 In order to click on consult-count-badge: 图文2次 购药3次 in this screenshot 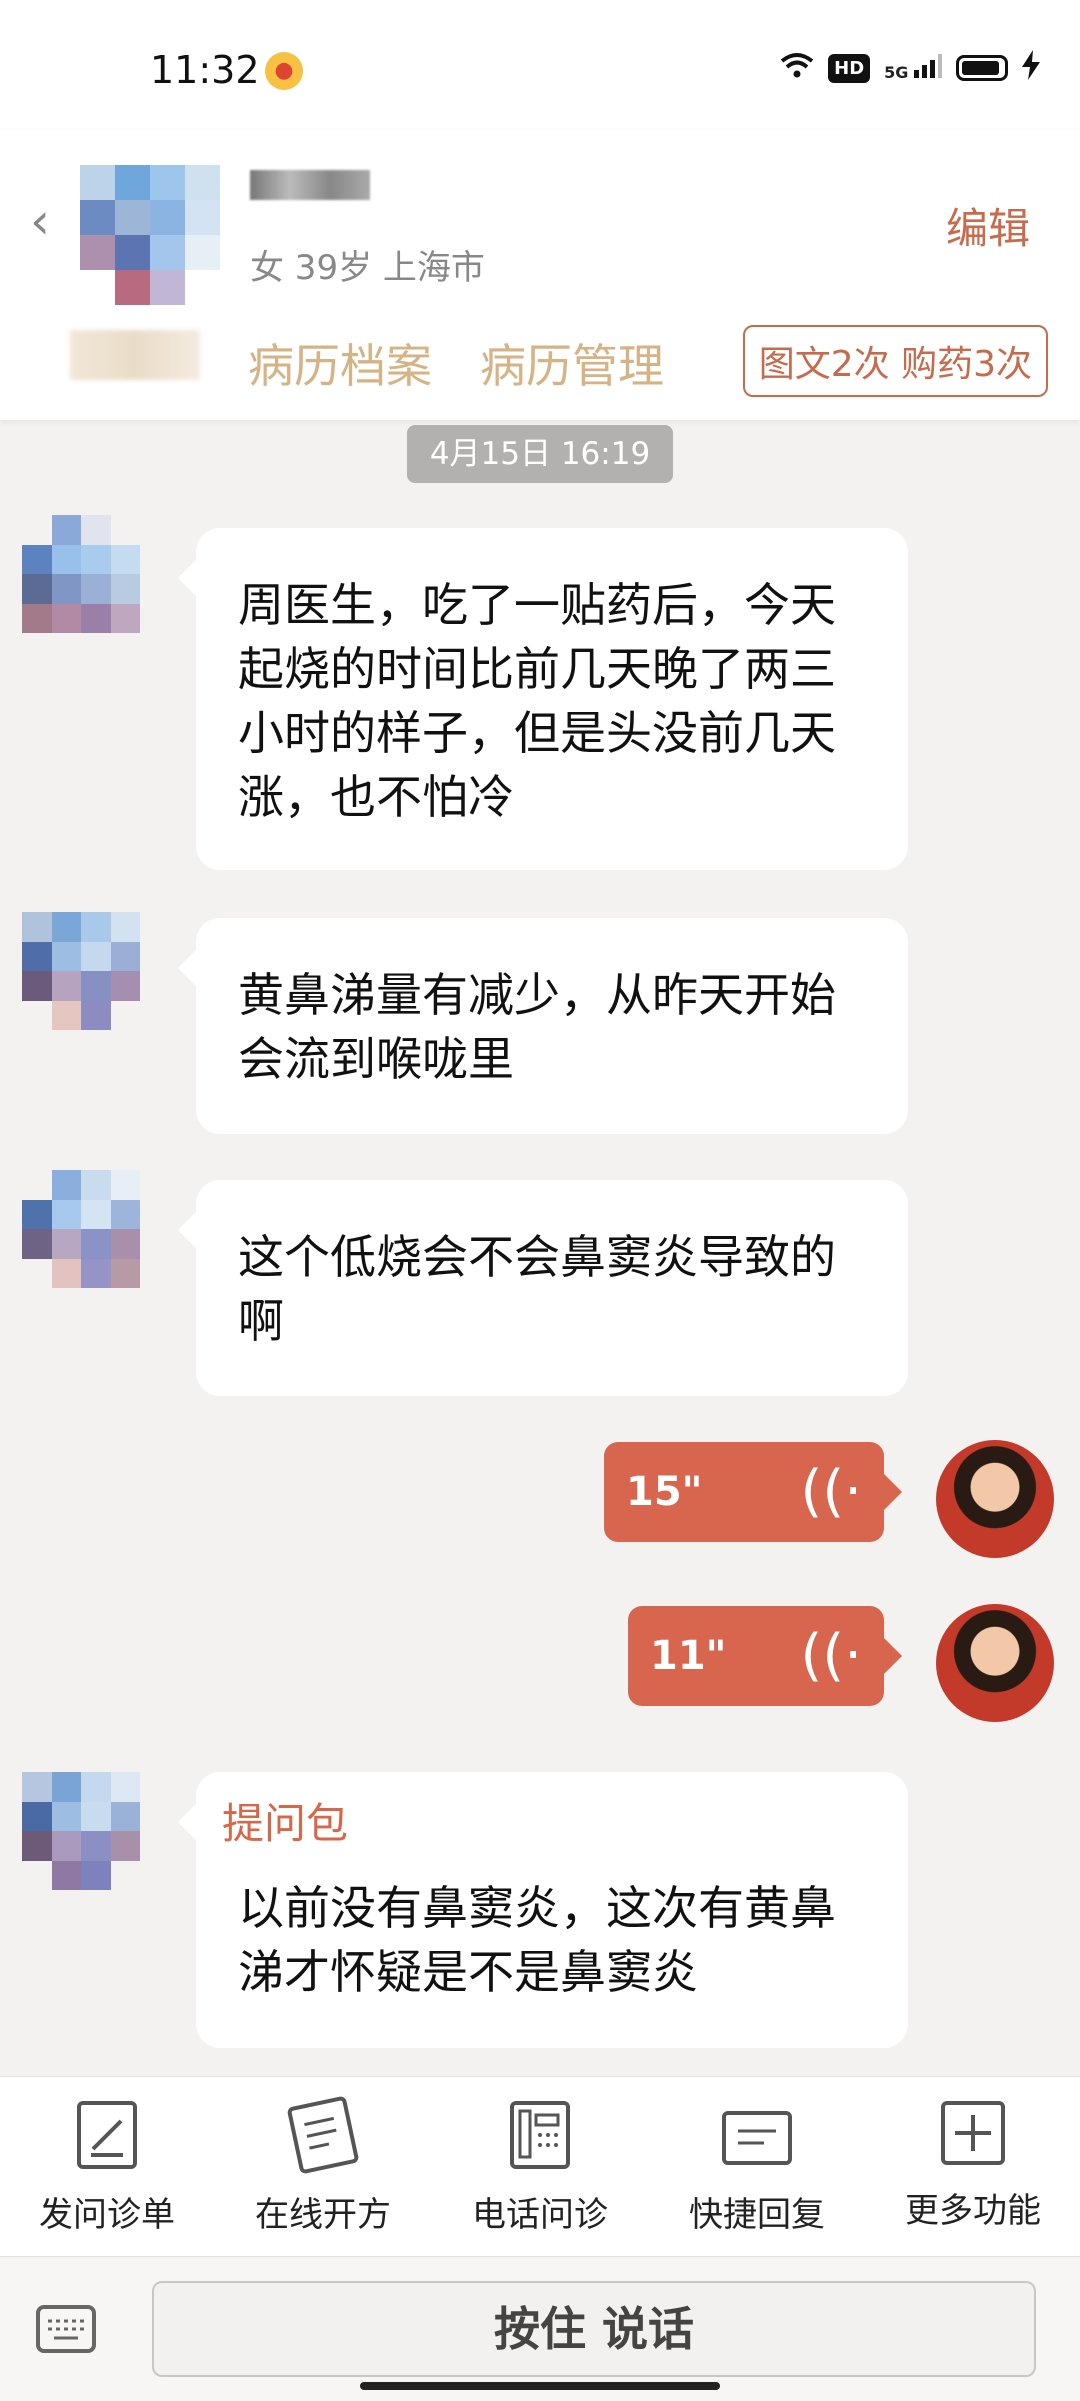, I will do `click(895, 361)`.